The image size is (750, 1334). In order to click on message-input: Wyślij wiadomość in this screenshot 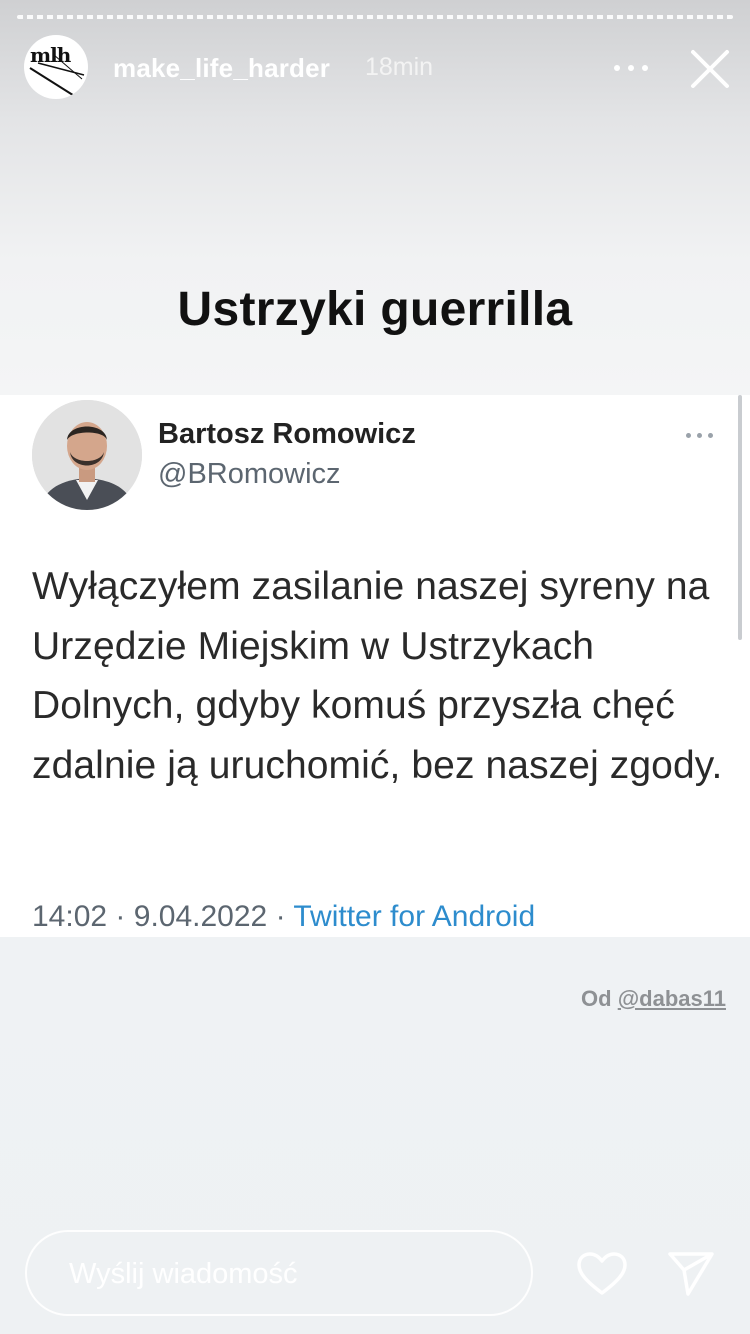, I will do `click(279, 1273)`.